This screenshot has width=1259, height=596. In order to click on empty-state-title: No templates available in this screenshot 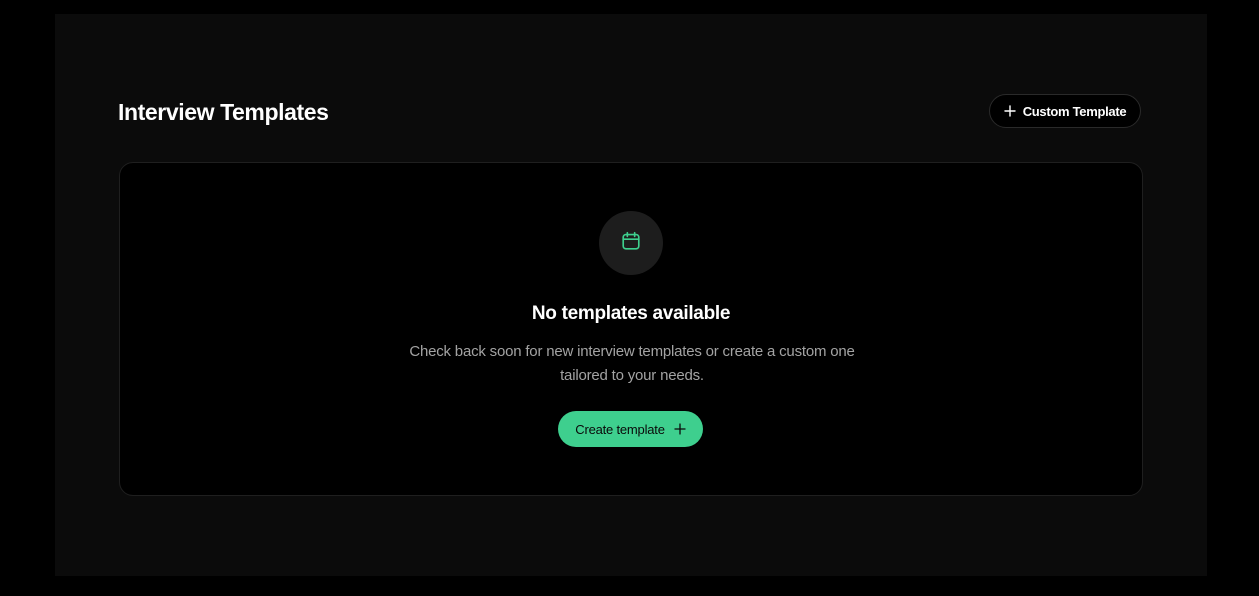, I will do `click(631, 313)`.